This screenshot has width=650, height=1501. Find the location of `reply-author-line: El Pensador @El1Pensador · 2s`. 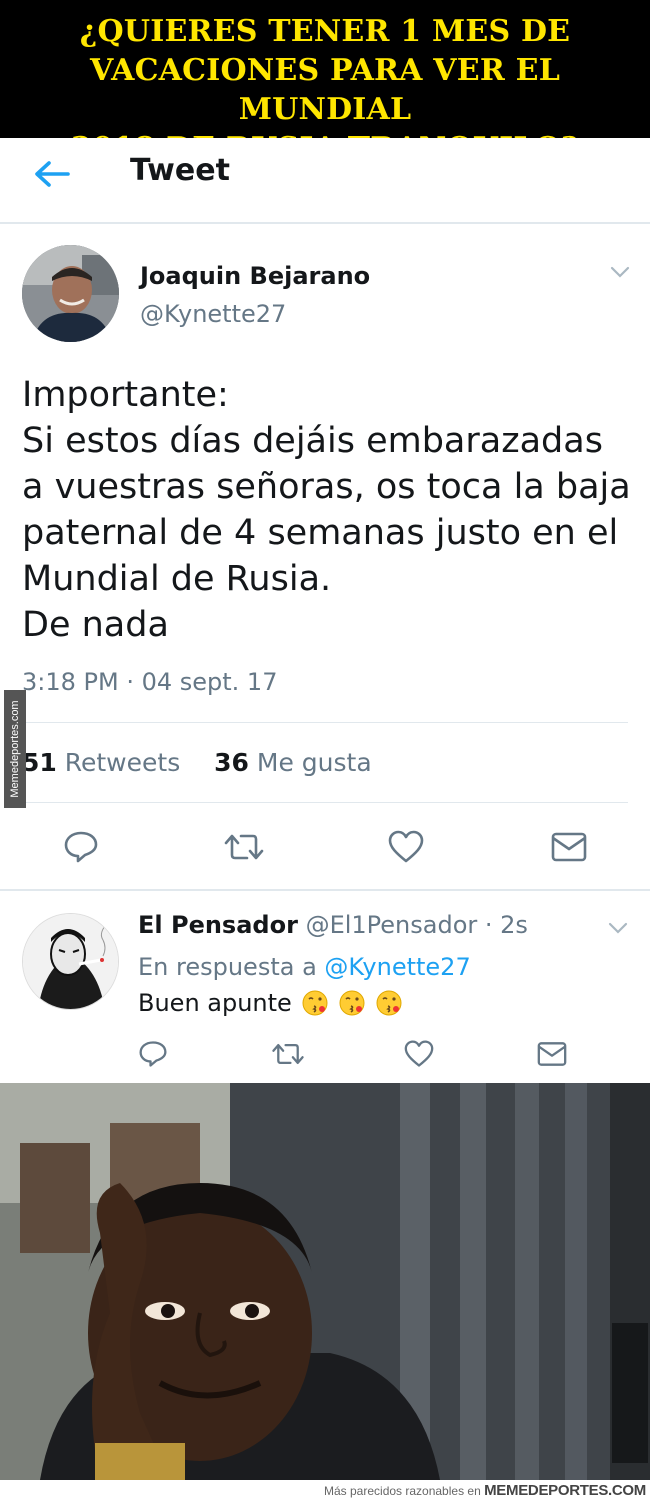

reply-author-line: El Pensador @El1Pensador · 2s is located at coordinates (333, 925).